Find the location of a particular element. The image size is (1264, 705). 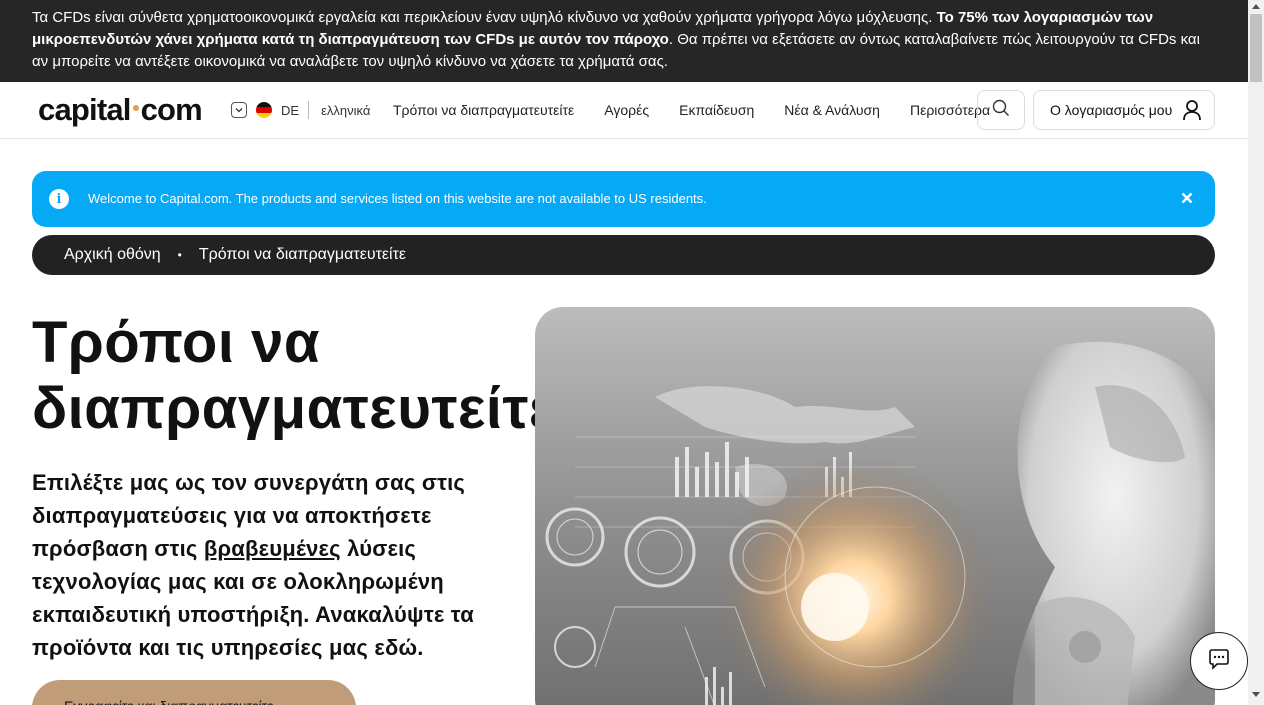

chat-icon is located at coordinates (1219, 661).